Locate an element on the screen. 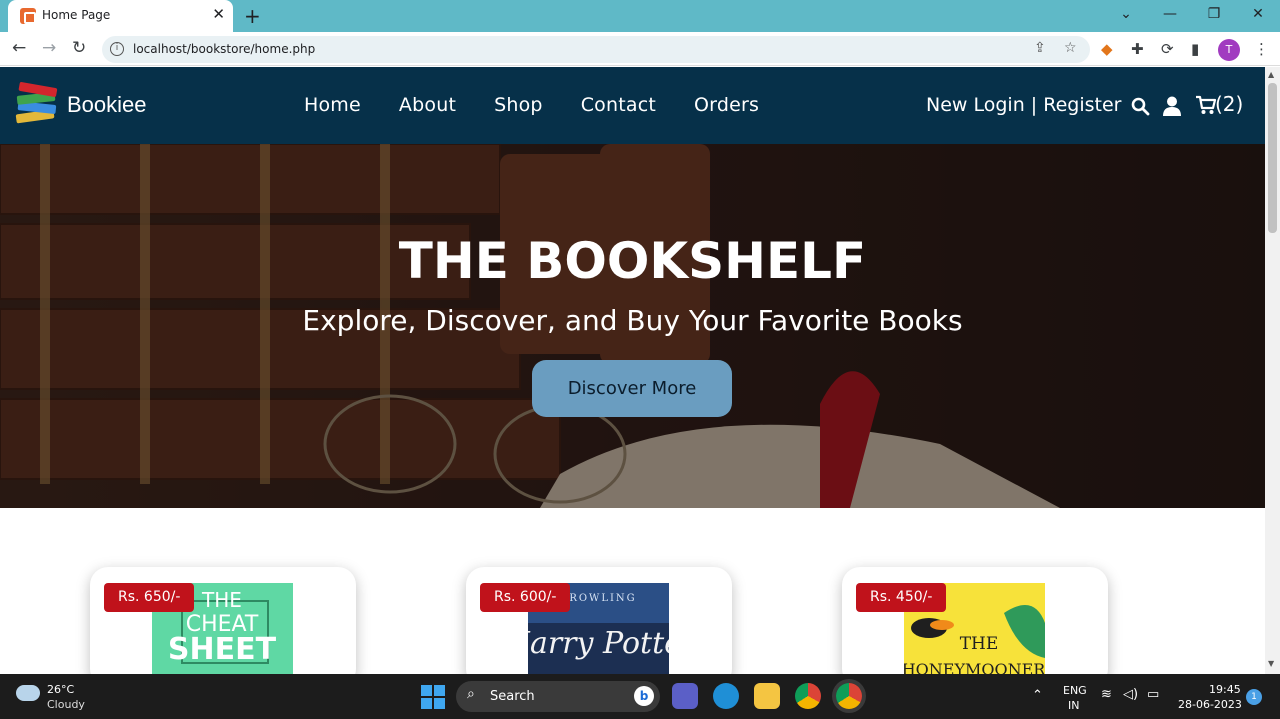  page-scrollbar: ▲ ▼ is located at coordinates (1272, 370).